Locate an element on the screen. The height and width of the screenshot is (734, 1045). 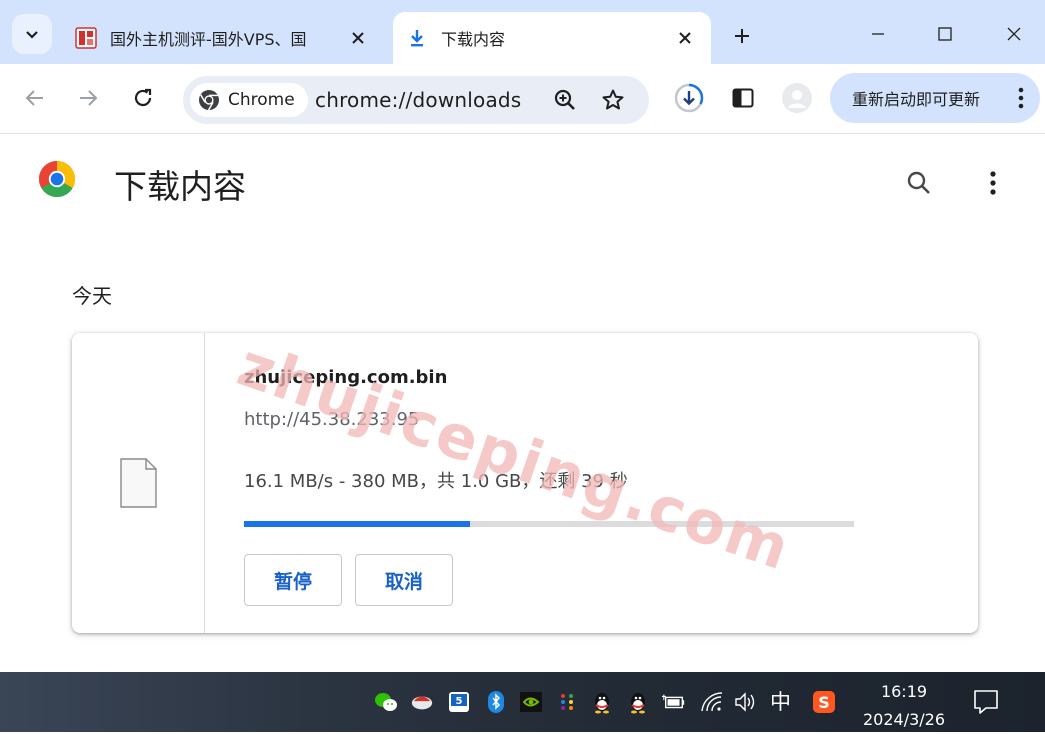
tab-title: 国外主机测评-国外VPS、国 is located at coordinates (208, 39).